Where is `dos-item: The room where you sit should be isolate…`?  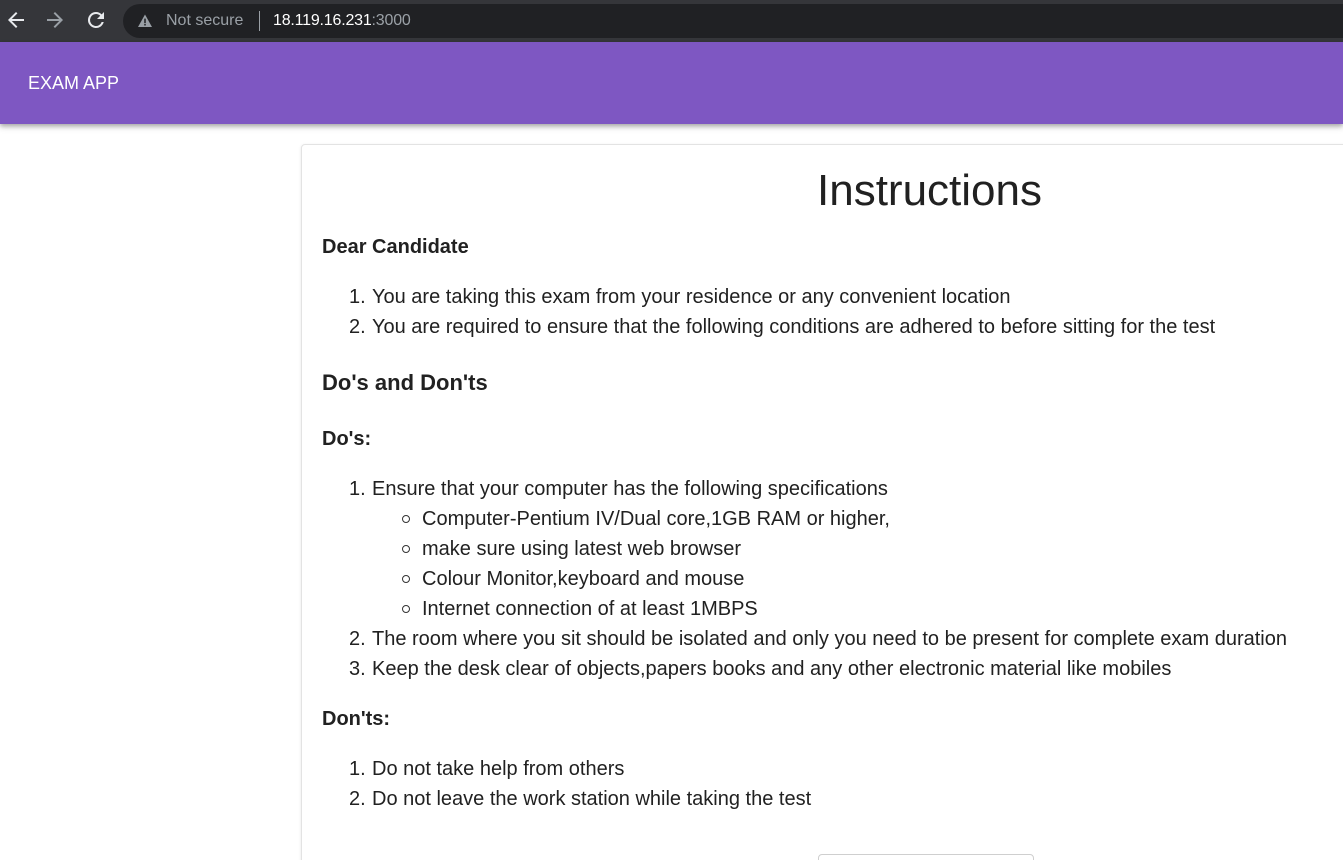 dos-item: The room where you sit should be isolate… is located at coordinates (829, 639).